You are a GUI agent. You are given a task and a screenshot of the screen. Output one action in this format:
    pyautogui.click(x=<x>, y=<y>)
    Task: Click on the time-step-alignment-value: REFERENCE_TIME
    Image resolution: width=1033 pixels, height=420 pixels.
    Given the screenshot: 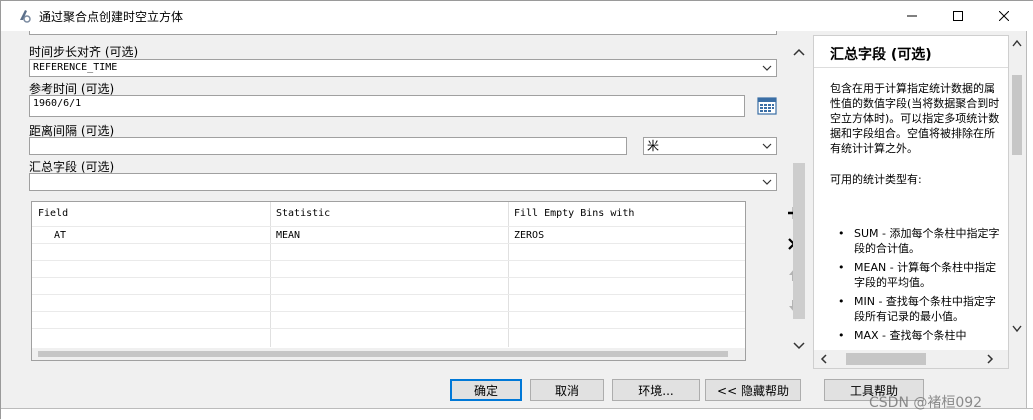 What is the action you would take?
    pyautogui.click(x=75, y=67)
    